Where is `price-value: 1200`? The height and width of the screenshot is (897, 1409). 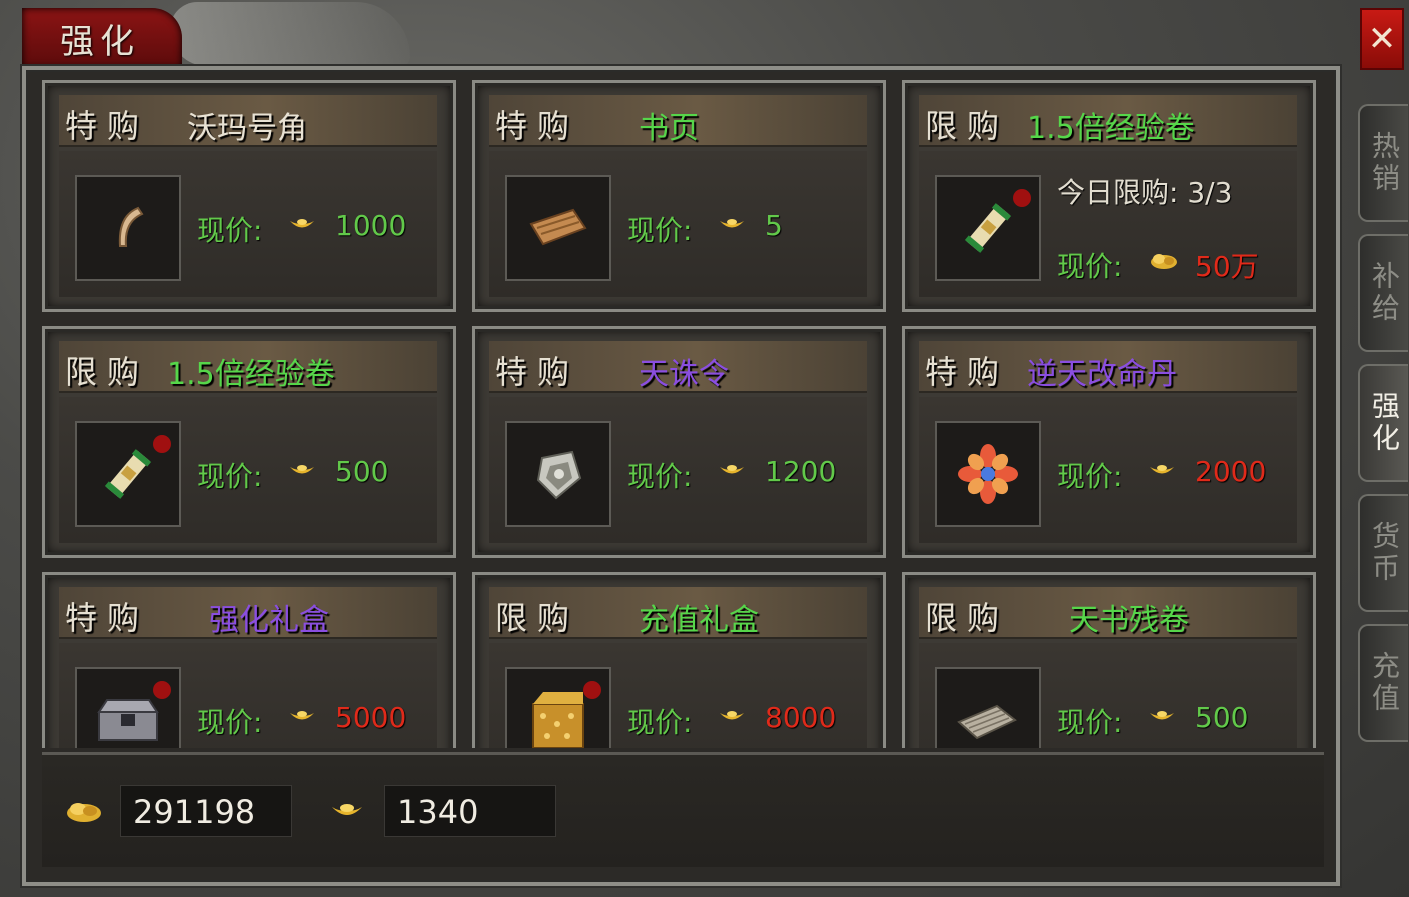 price-value: 1200 is located at coordinates (801, 471).